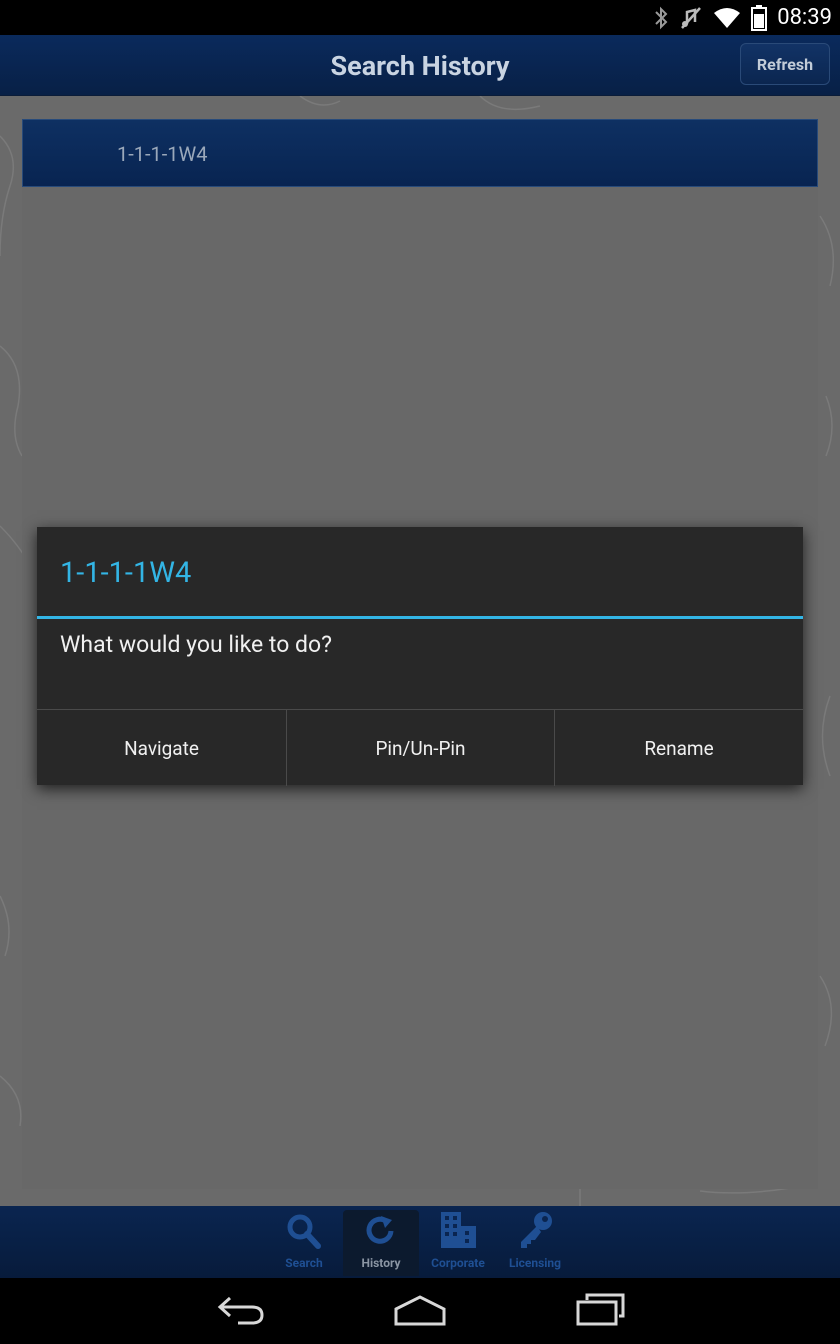  What do you see at coordinates (161, 748) in the screenshot?
I see `navigate-button: Navigate` at bounding box center [161, 748].